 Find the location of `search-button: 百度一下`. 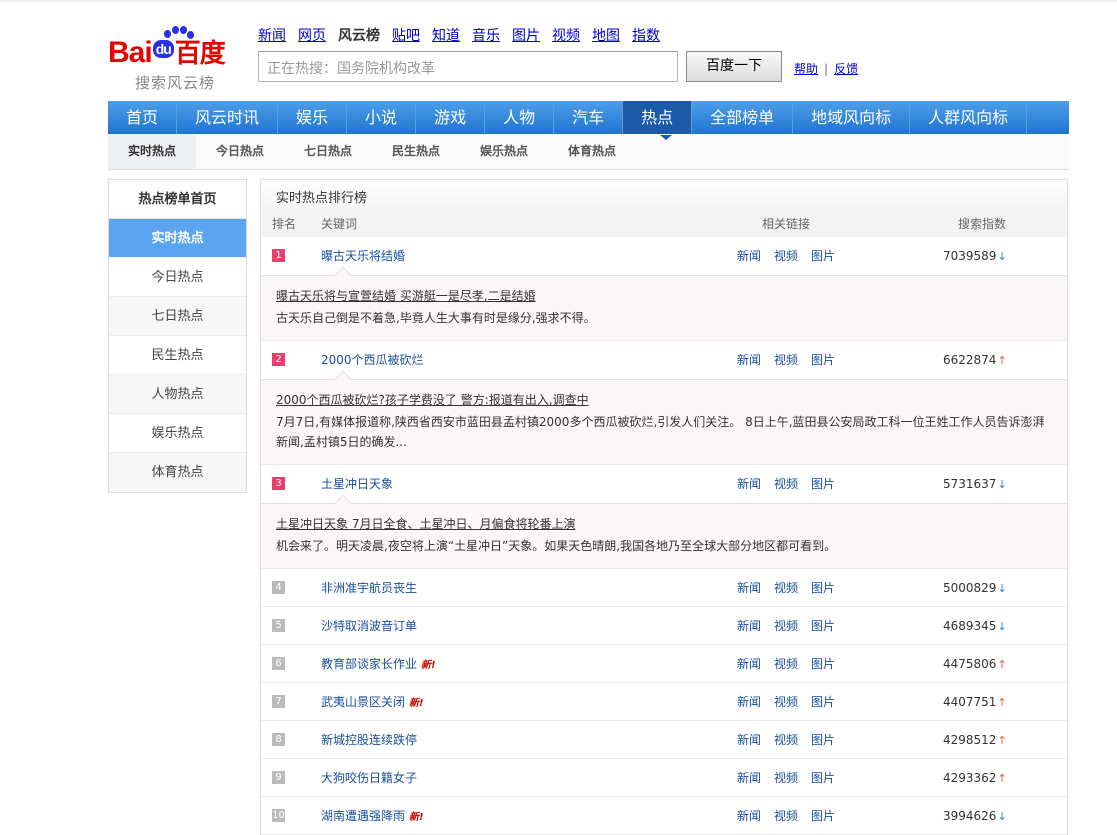

search-button: 百度一下 is located at coordinates (734, 66).